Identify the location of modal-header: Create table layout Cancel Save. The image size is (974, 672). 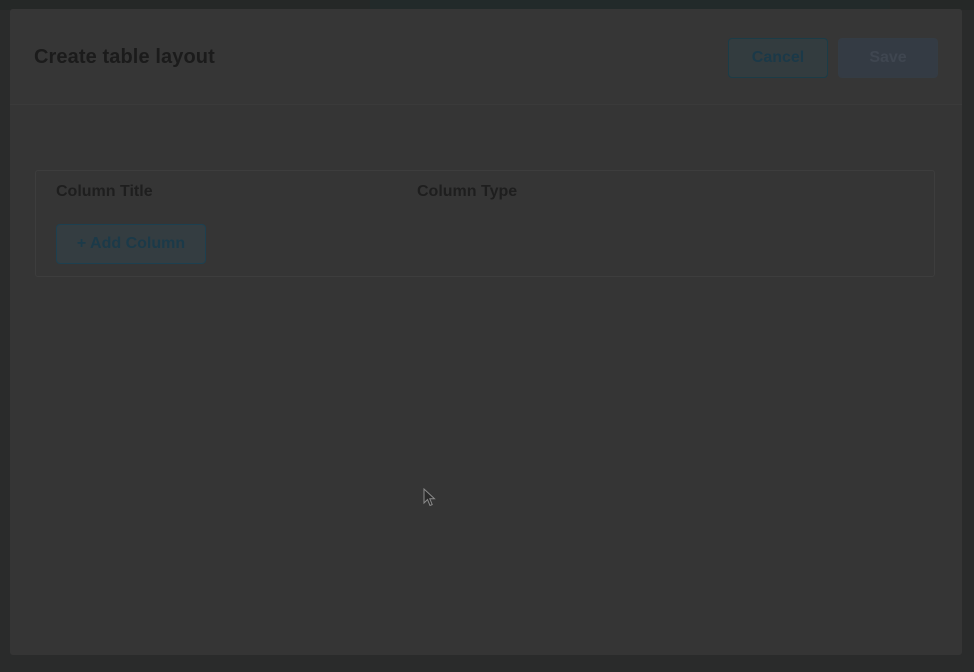
(486, 57).